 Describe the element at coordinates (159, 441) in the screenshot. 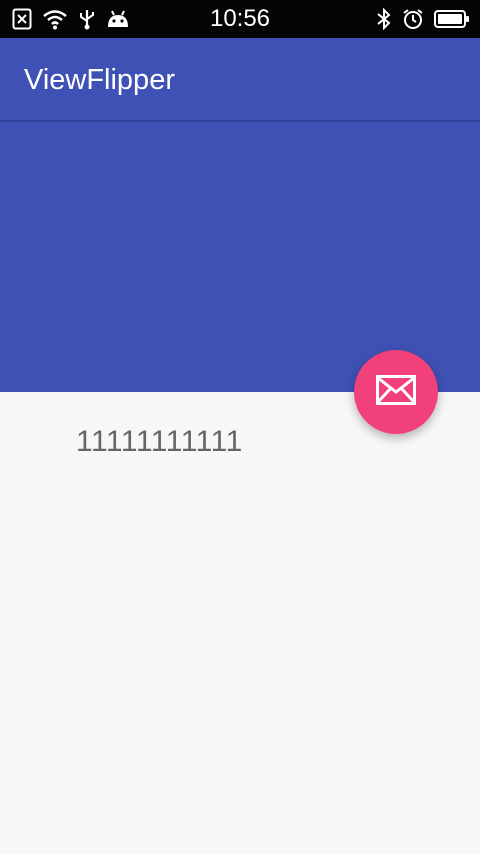

I see `flipper-text: 11111111111` at that location.